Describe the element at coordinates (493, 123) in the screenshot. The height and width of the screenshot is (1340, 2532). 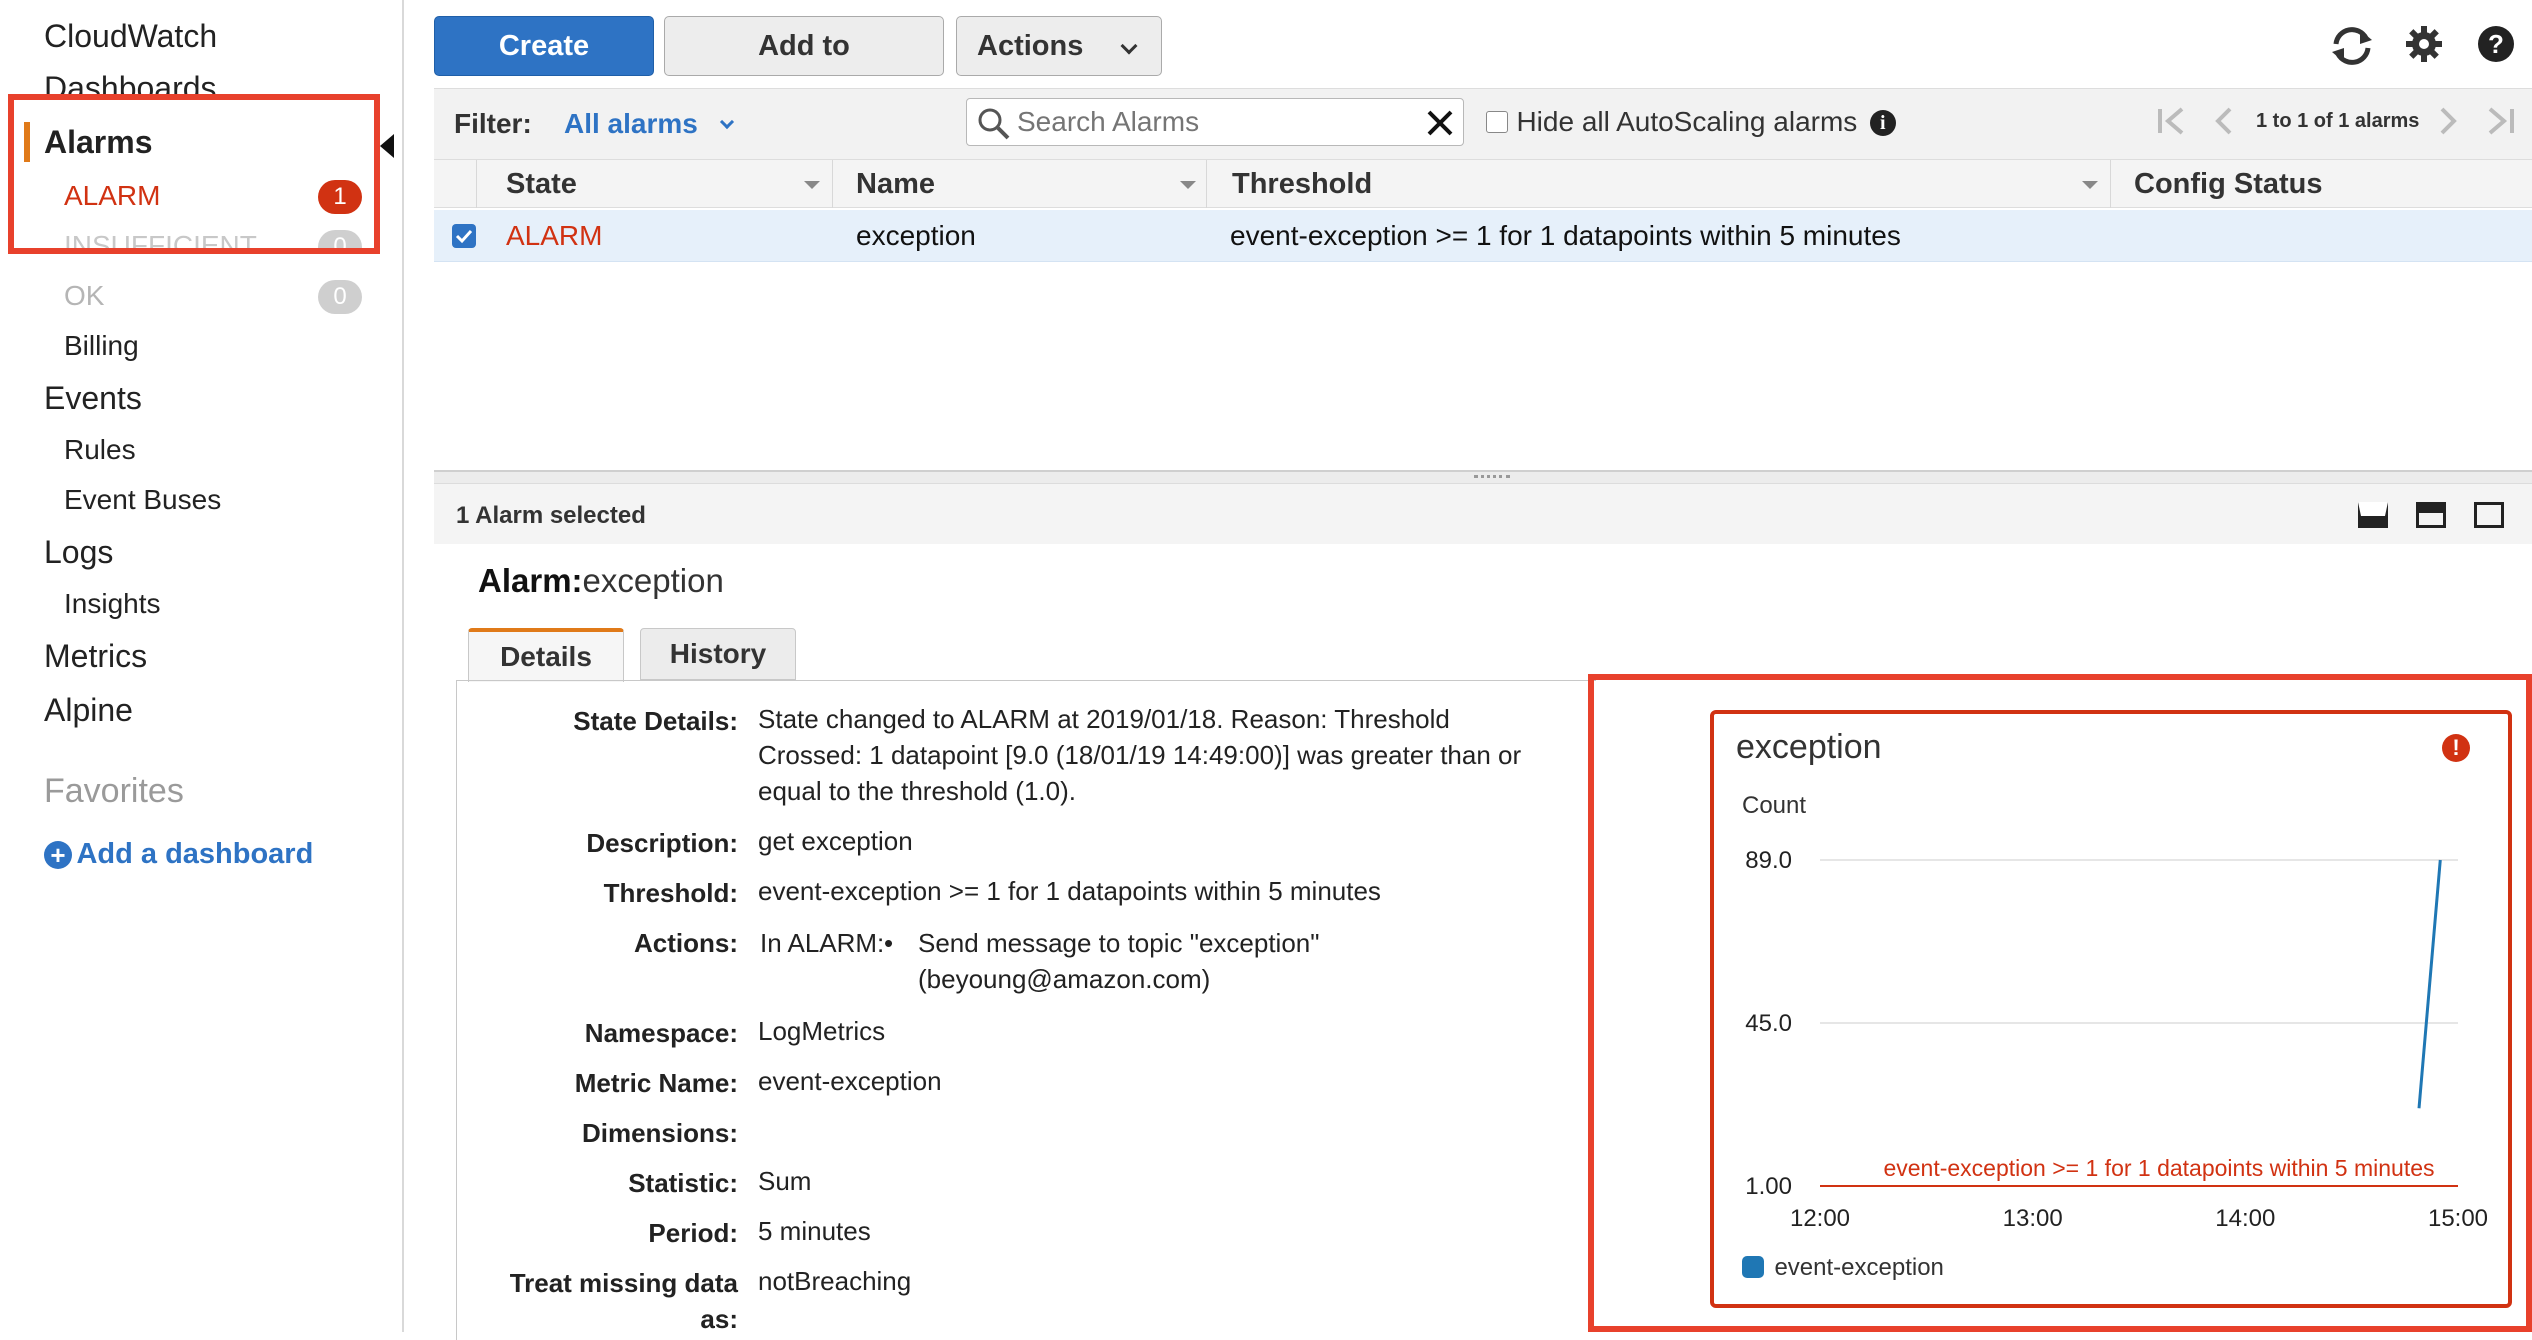
I see `filter-label: Filter:` at that location.